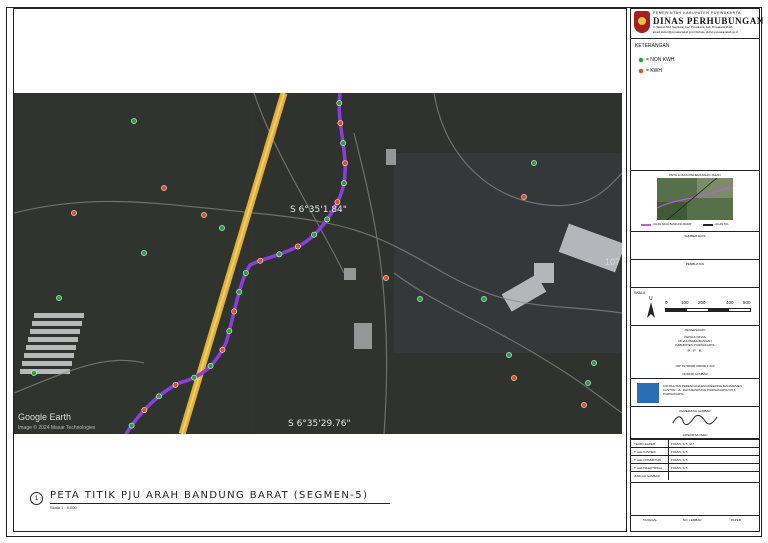  I want to click on scale-tick: 200, so click(702, 302).